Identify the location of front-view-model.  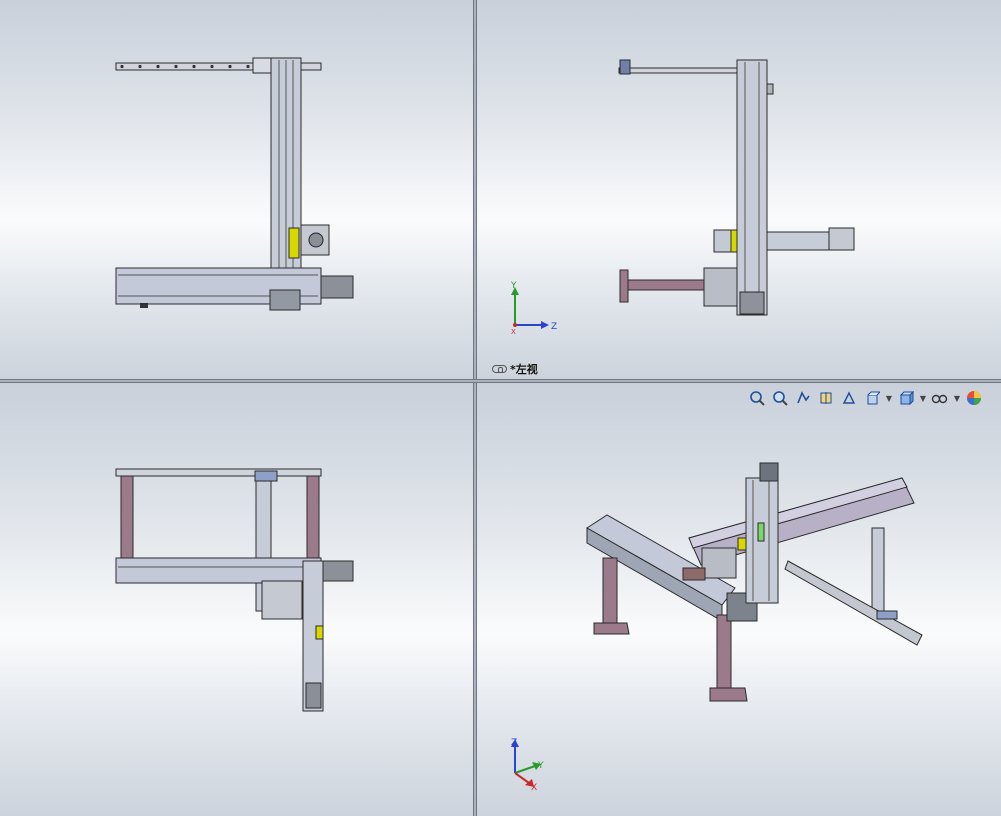
(234, 184).